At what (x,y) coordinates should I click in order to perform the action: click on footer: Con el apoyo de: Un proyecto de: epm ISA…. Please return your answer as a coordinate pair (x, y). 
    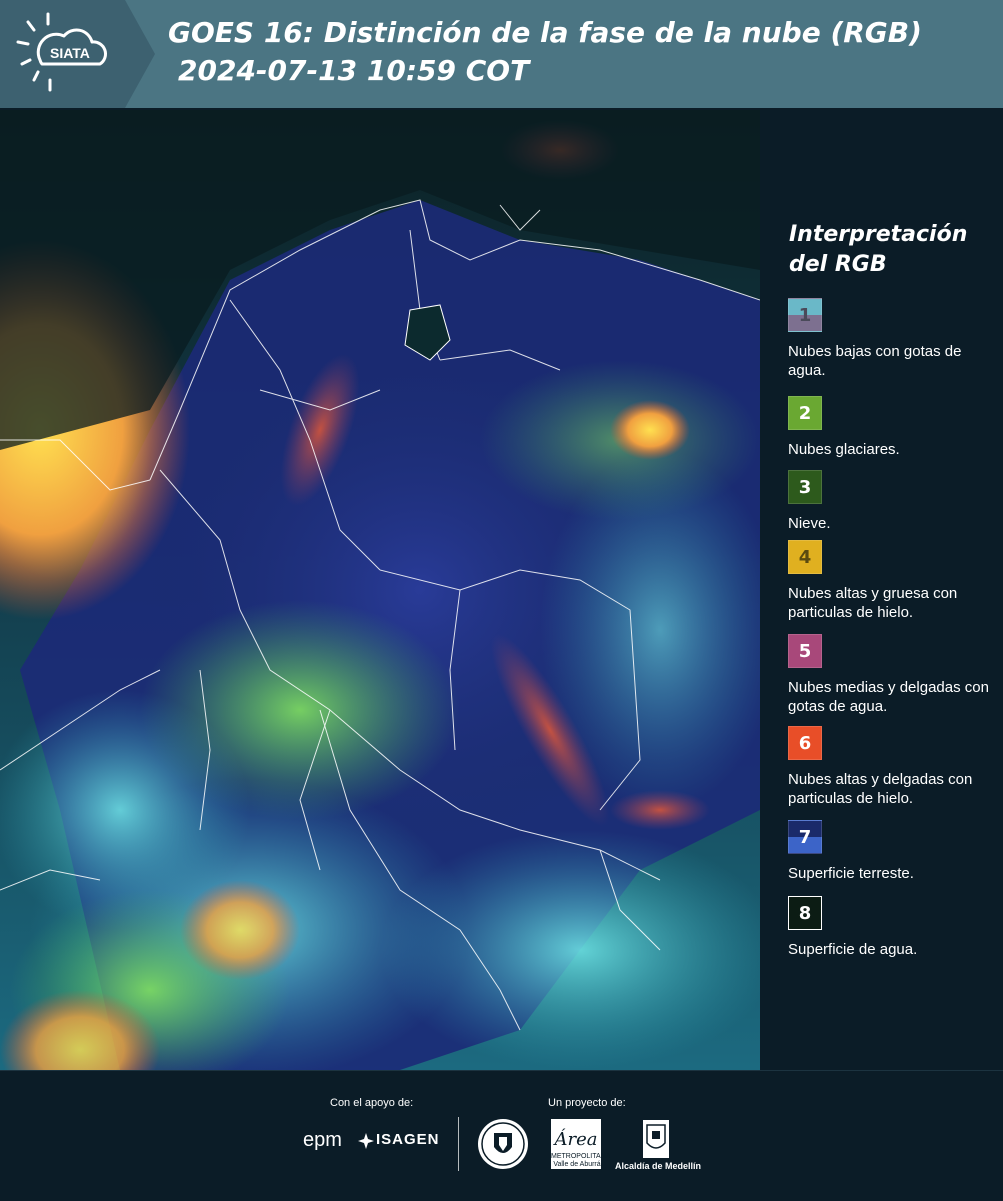
    Looking at the image, I should click on (501, 1135).